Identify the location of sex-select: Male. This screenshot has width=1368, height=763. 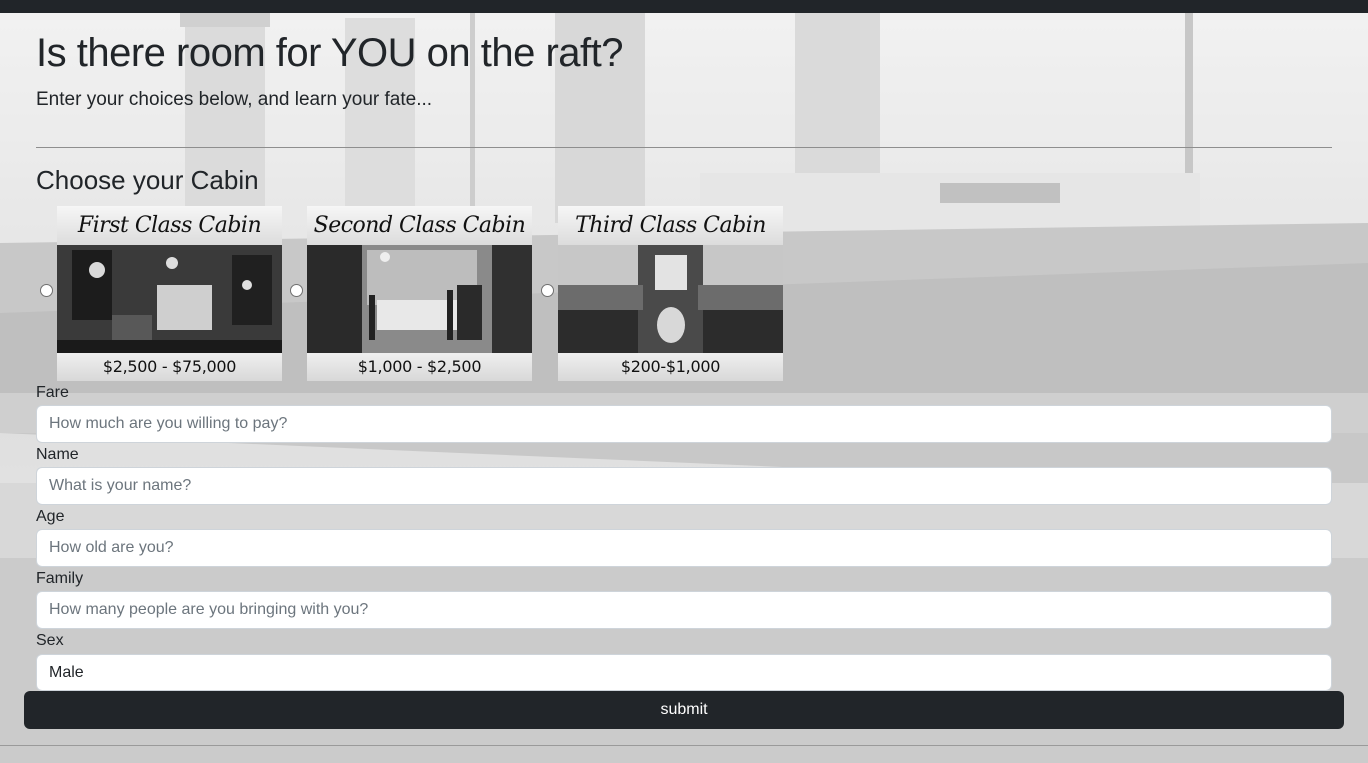
(684, 672).